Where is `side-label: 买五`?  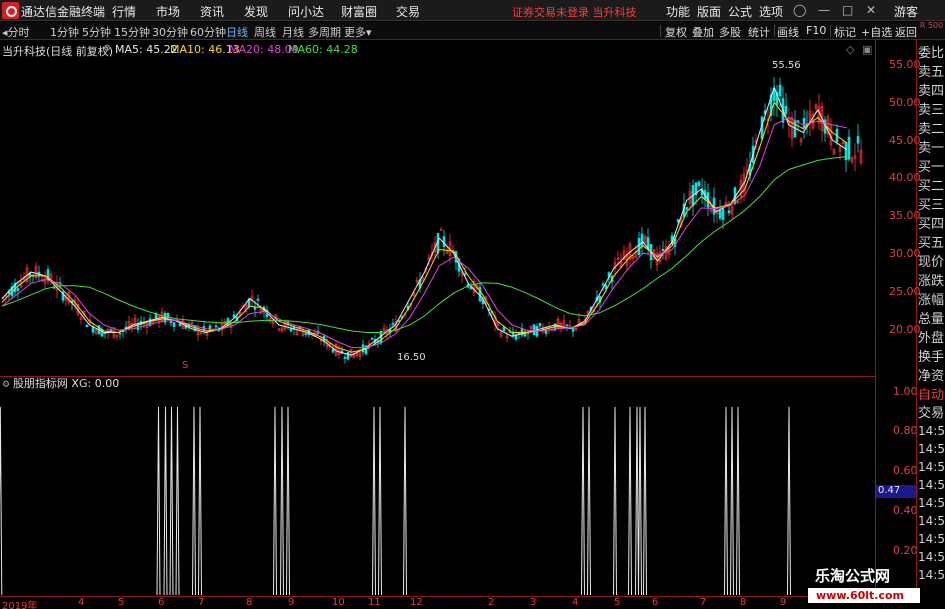 side-label: 买五 is located at coordinates (931, 243).